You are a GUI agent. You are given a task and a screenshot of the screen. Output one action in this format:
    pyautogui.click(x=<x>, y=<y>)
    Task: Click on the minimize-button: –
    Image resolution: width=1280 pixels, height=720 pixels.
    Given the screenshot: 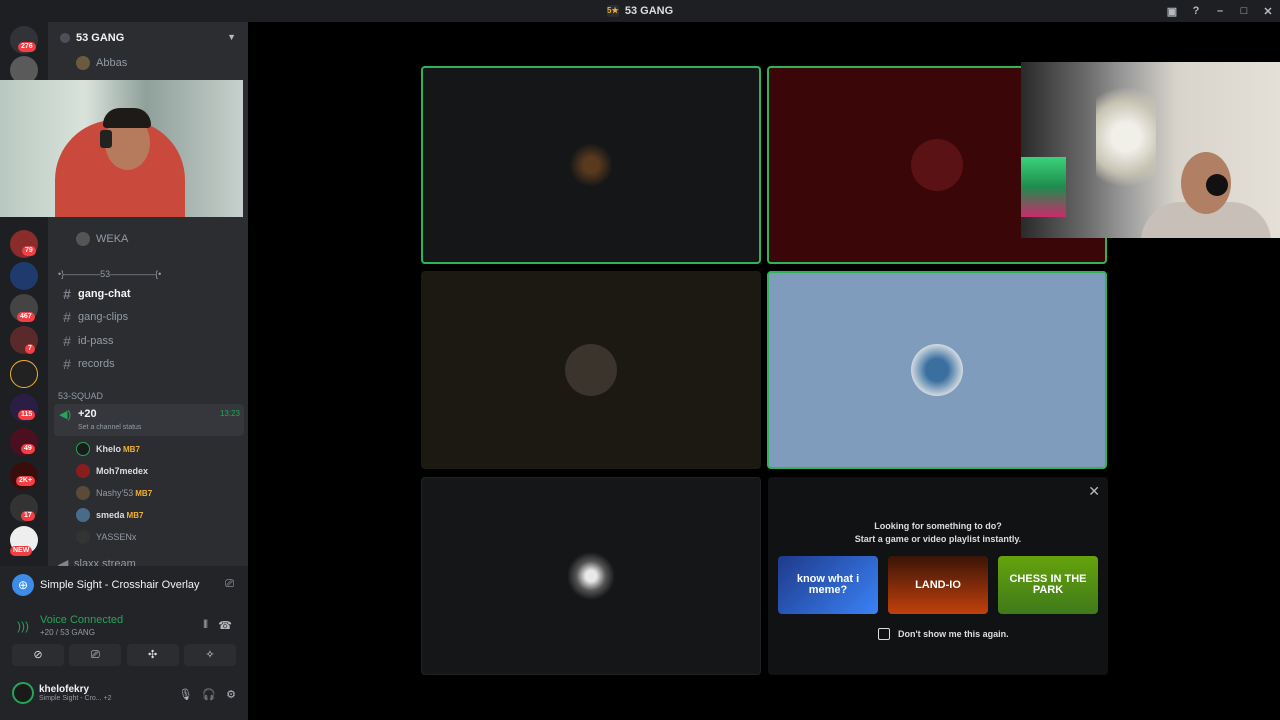 What is the action you would take?
    pyautogui.click(x=1220, y=11)
    